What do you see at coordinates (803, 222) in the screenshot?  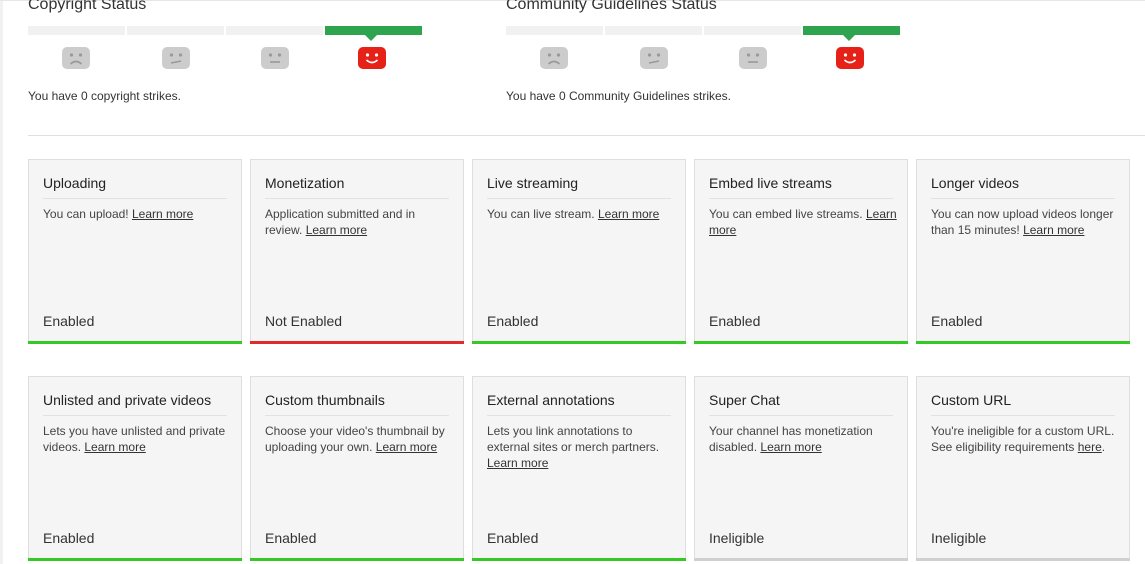 I see `card-description: You can embed live streams. Learn more` at bounding box center [803, 222].